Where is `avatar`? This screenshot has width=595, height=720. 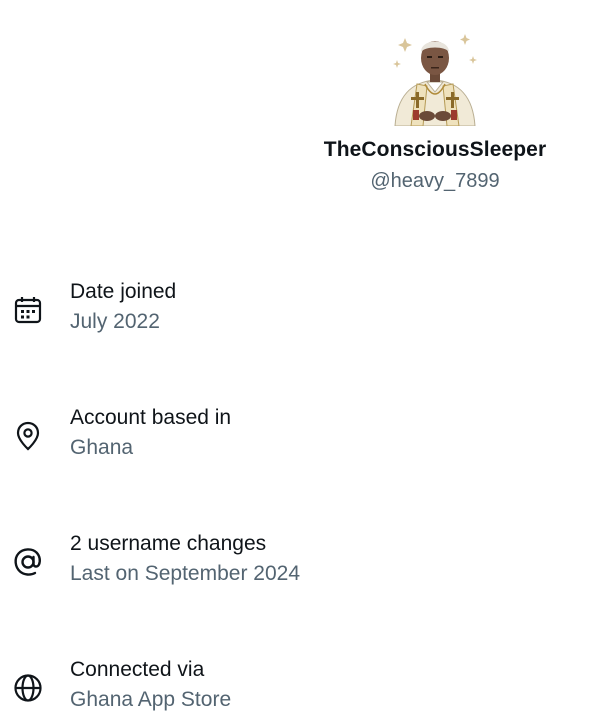 avatar is located at coordinates (435, 76).